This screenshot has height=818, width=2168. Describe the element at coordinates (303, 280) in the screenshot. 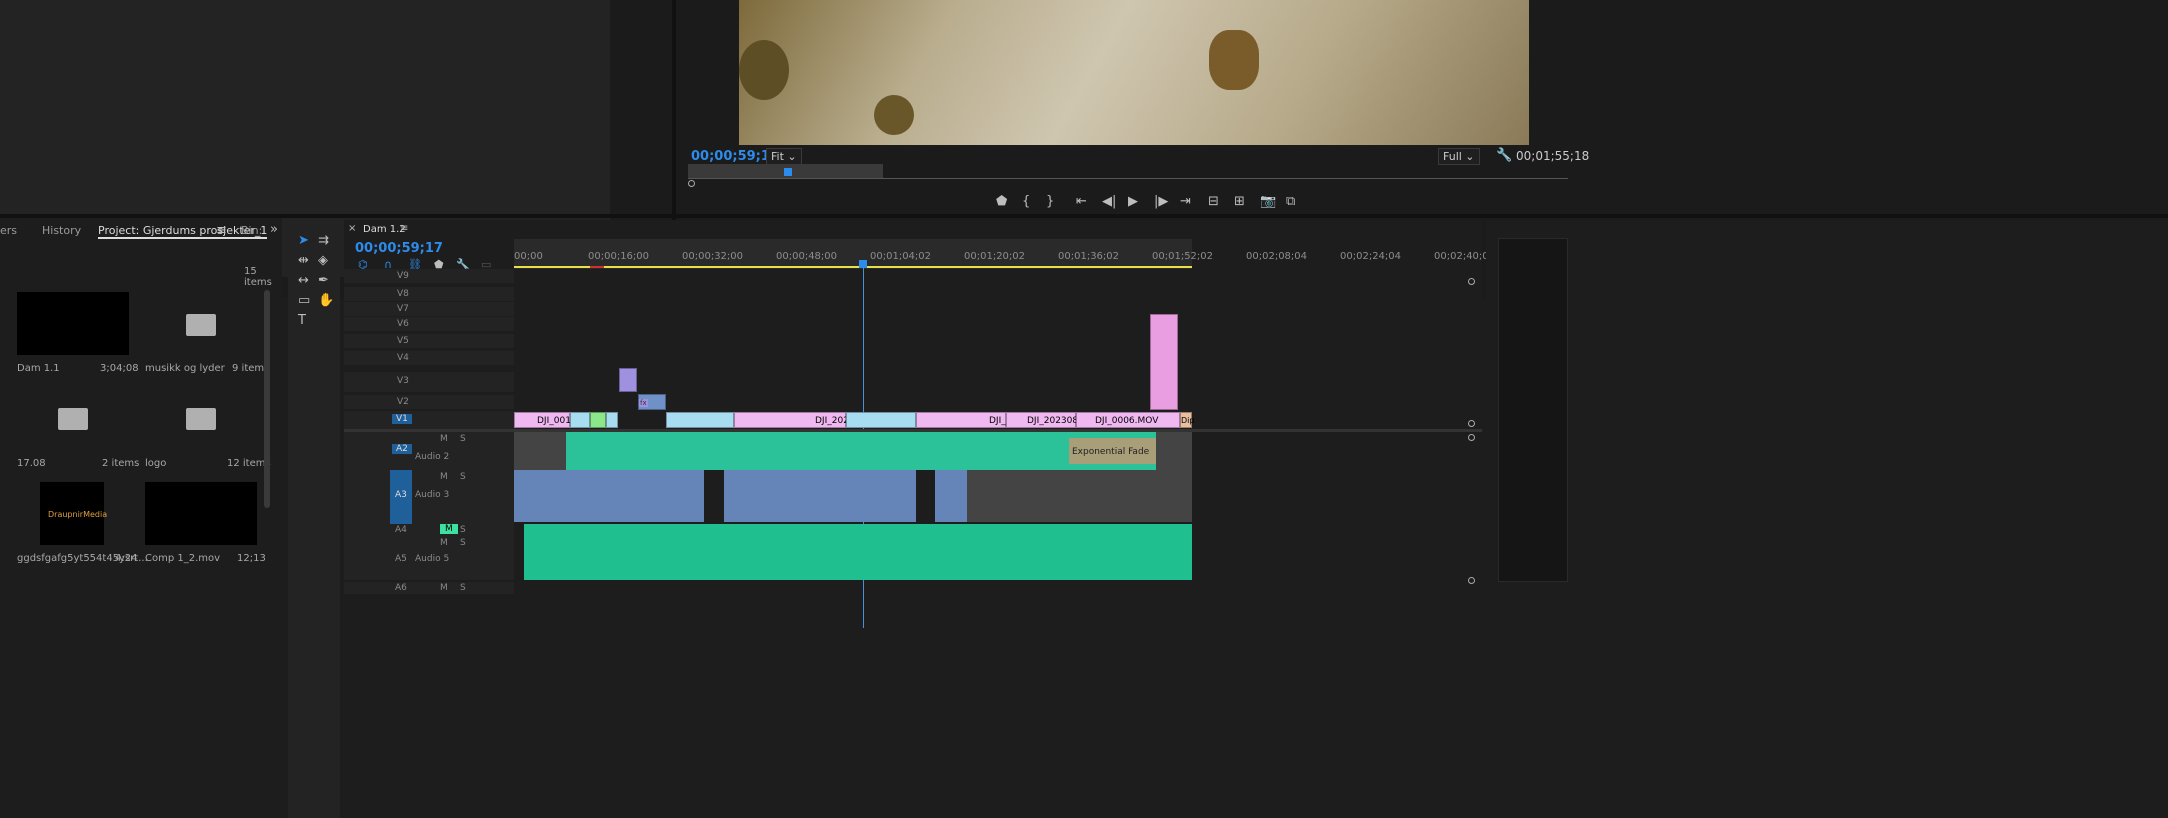

I see `slip-icon: ↔` at that location.